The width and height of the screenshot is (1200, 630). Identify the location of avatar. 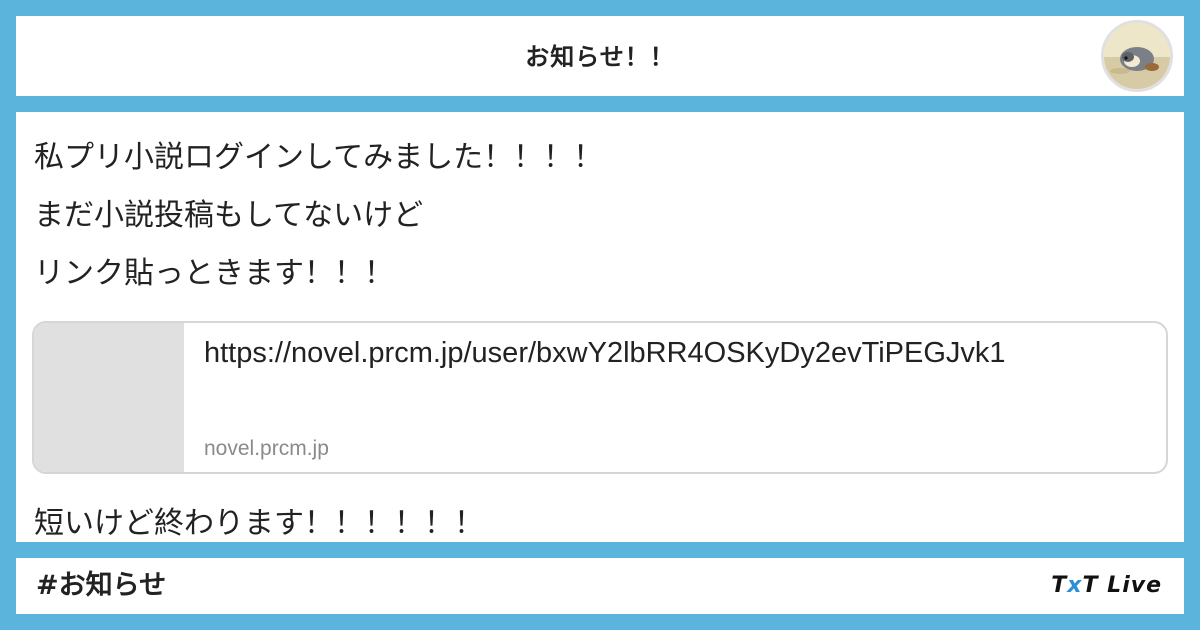
(1137, 56).